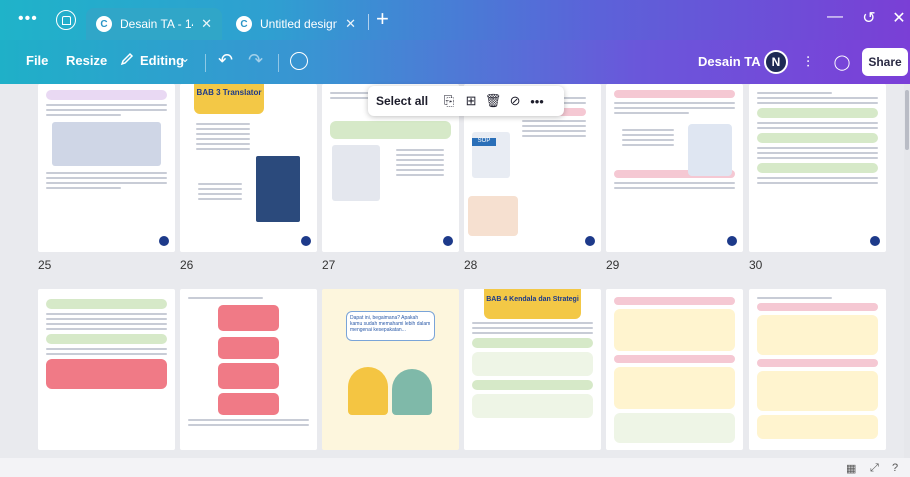 The width and height of the screenshot is (910, 477). What do you see at coordinates (106, 95) in the screenshot?
I see `page-heading-block` at bounding box center [106, 95].